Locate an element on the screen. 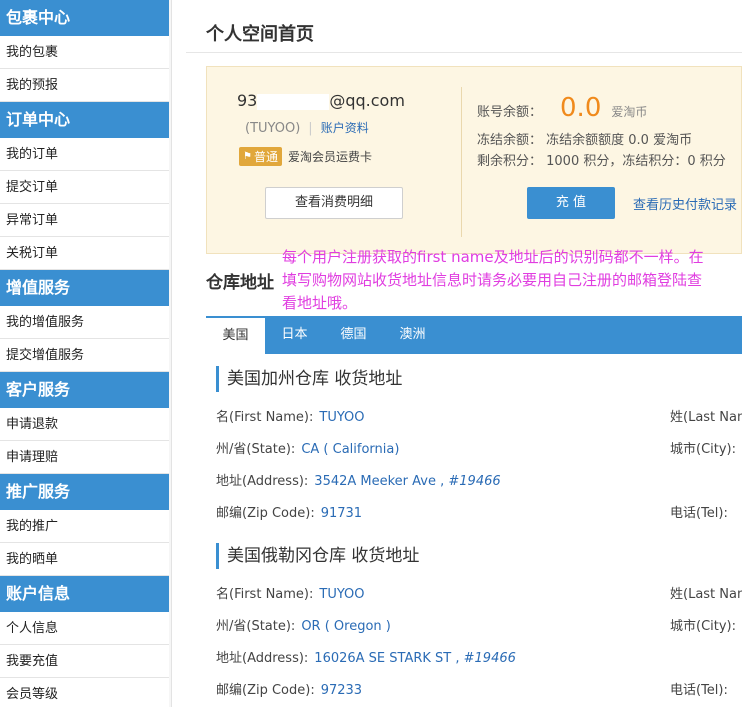  address-block-oregon: 美国俄勒冈仓库 收货地址 is located at coordinates (479, 556).